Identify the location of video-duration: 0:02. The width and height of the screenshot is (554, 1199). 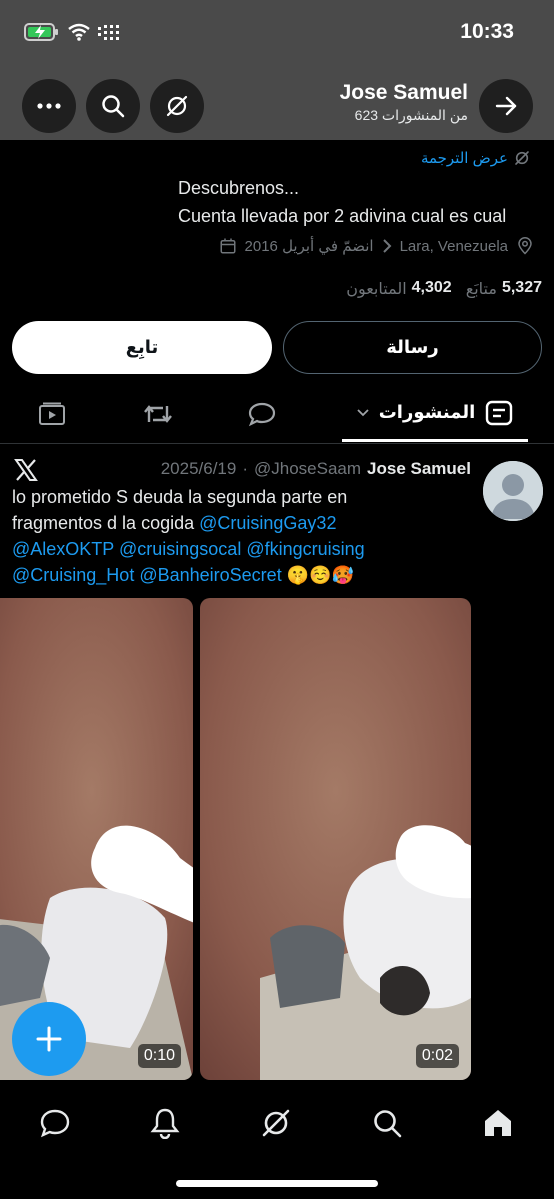
(437, 1056).